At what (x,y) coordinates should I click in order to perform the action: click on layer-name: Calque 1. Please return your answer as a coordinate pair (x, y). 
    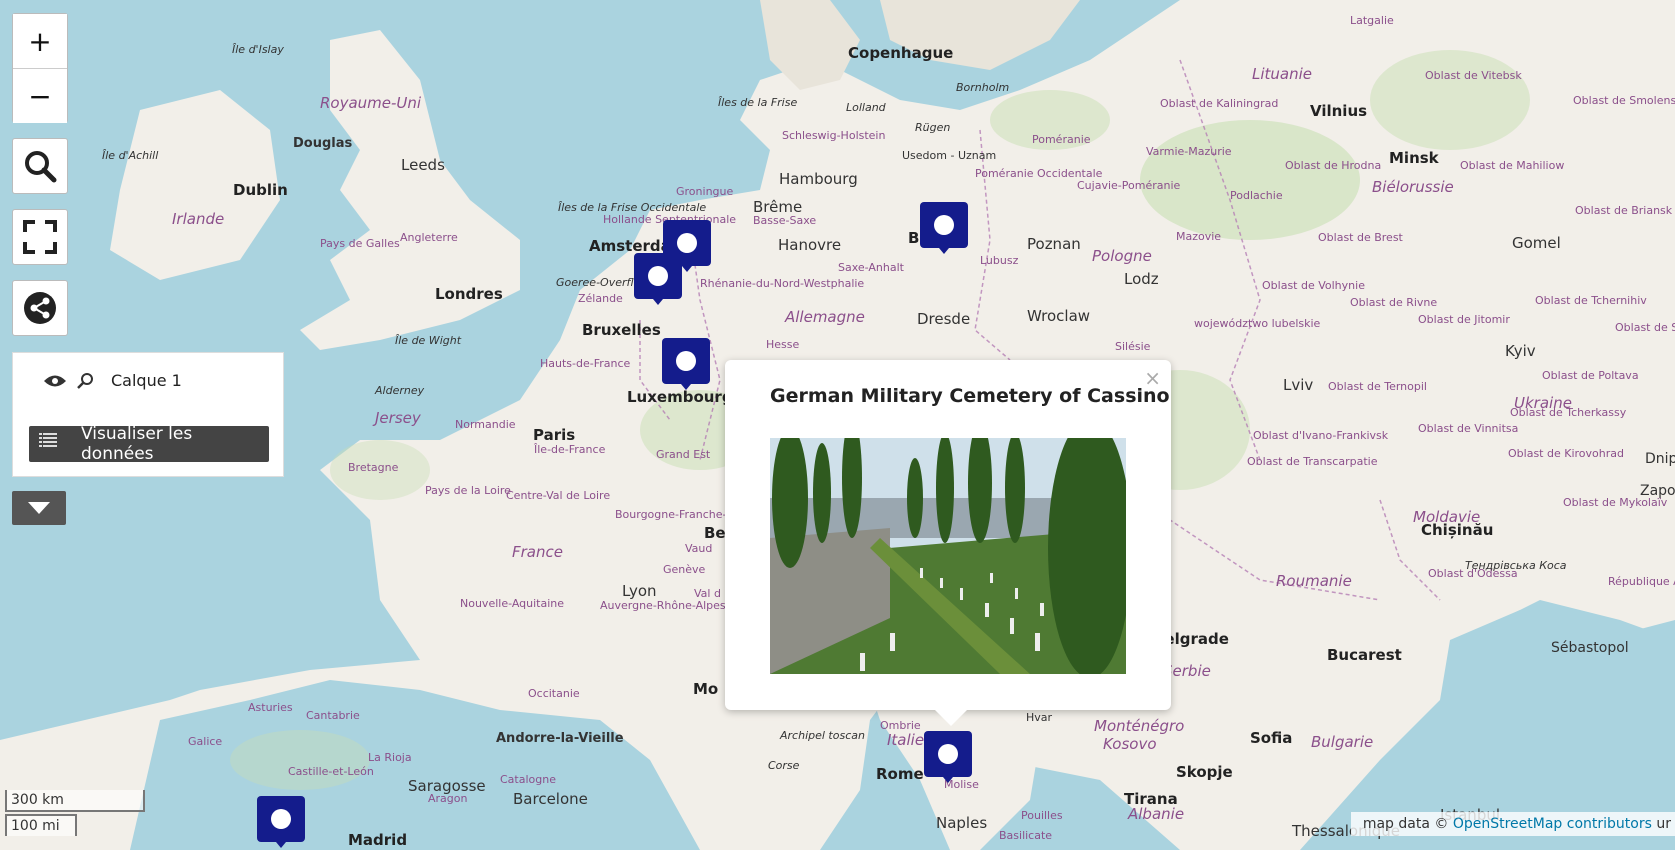
    Looking at the image, I should click on (146, 380).